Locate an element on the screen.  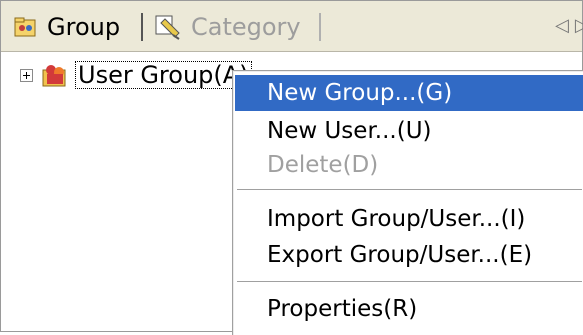
tab-scroll-arrows: ◁▷ is located at coordinates (569, 25).